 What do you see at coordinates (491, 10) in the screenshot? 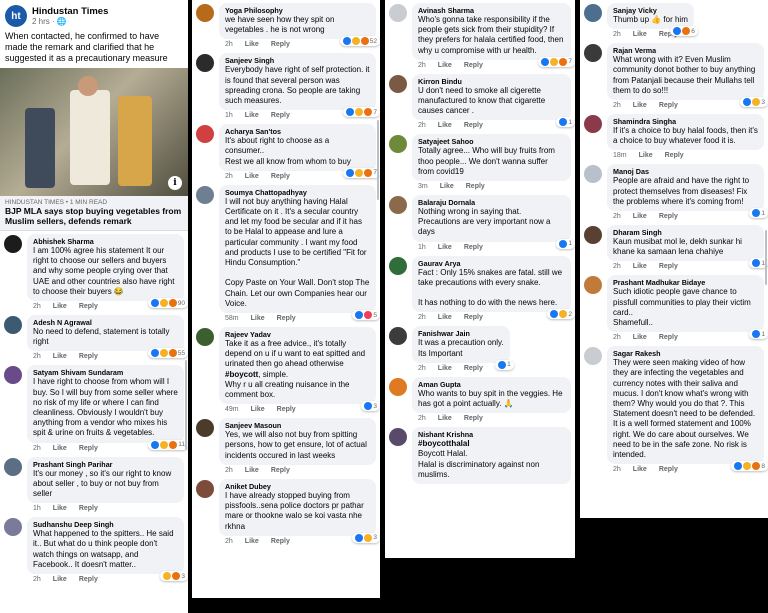
I see `commenter-name: Avinash Sharma` at bounding box center [491, 10].